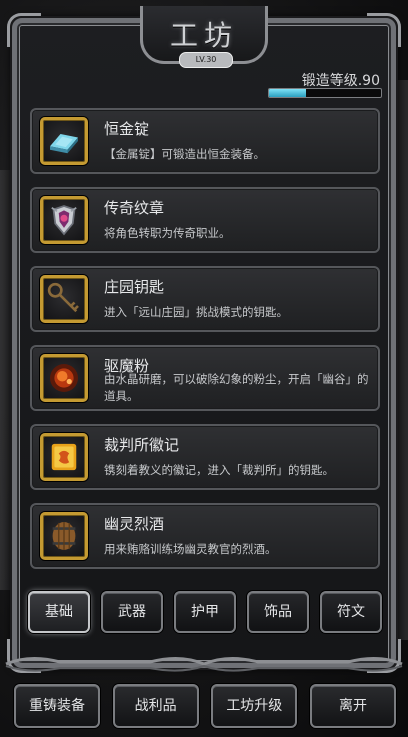 Image resolution: width=408 pixels, height=737 pixels. What do you see at coordinates (287, 93) in the screenshot?
I see `forge-progress-fill` at bounding box center [287, 93].